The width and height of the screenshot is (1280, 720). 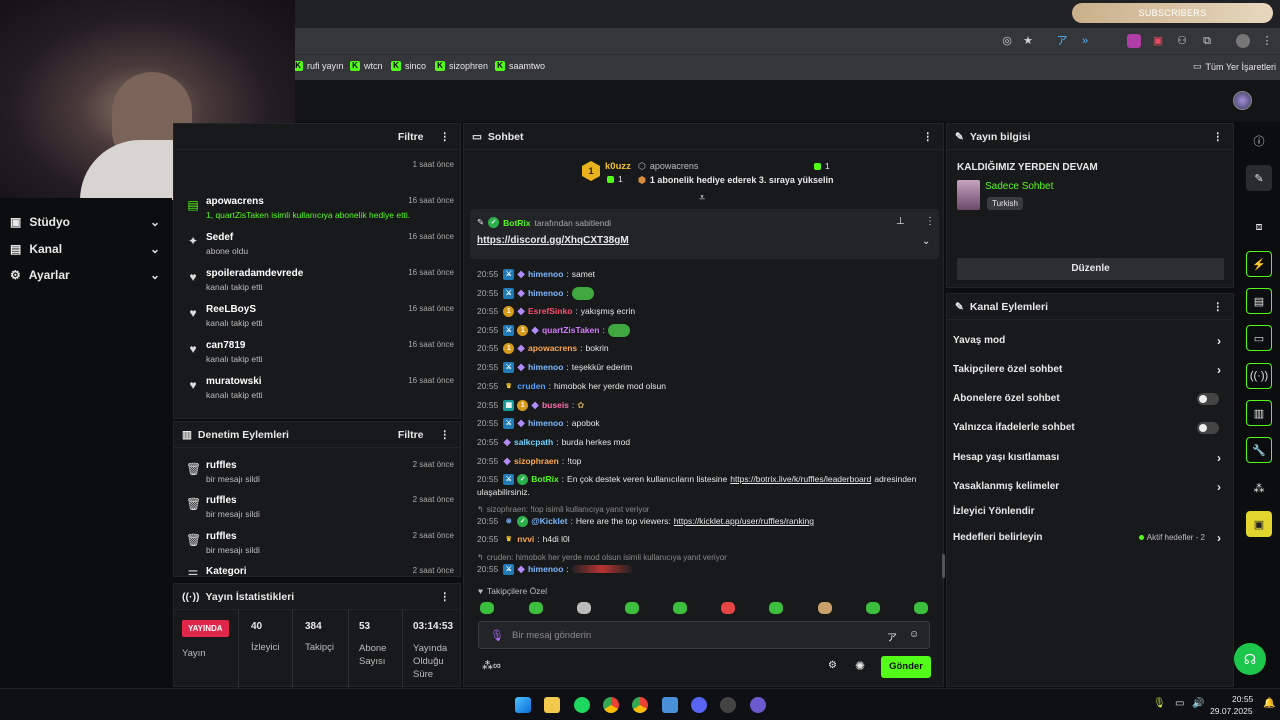 What do you see at coordinates (1090, 340) in the screenshot?
I see `action-slow-mode: Yavaş mod ›` at bounding box center [1090, 340].